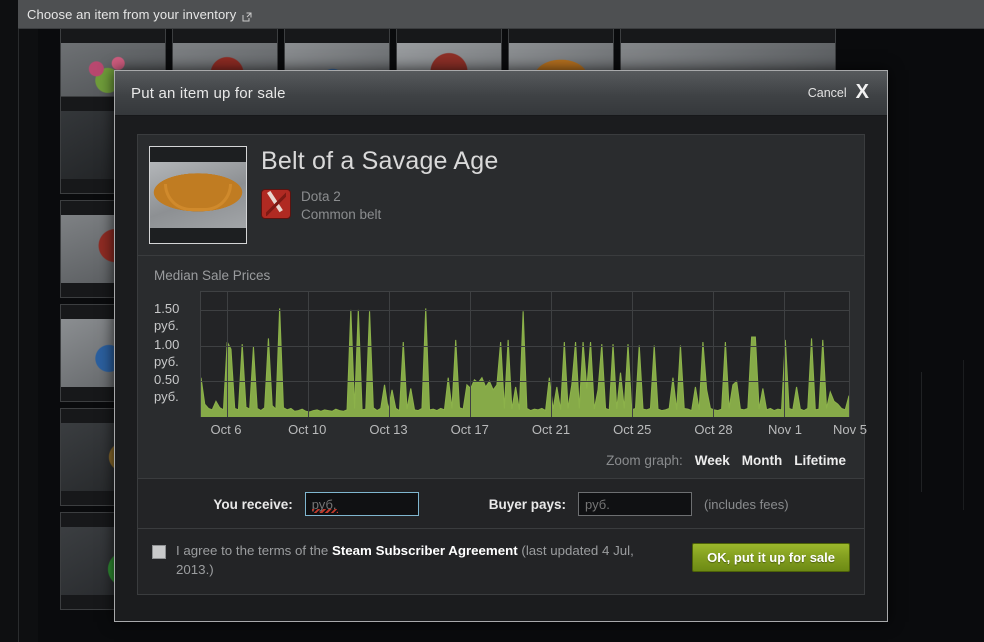 The image size is (984, 642). I want to click on chart-x-tick: Oct 13, so click(388, 429).